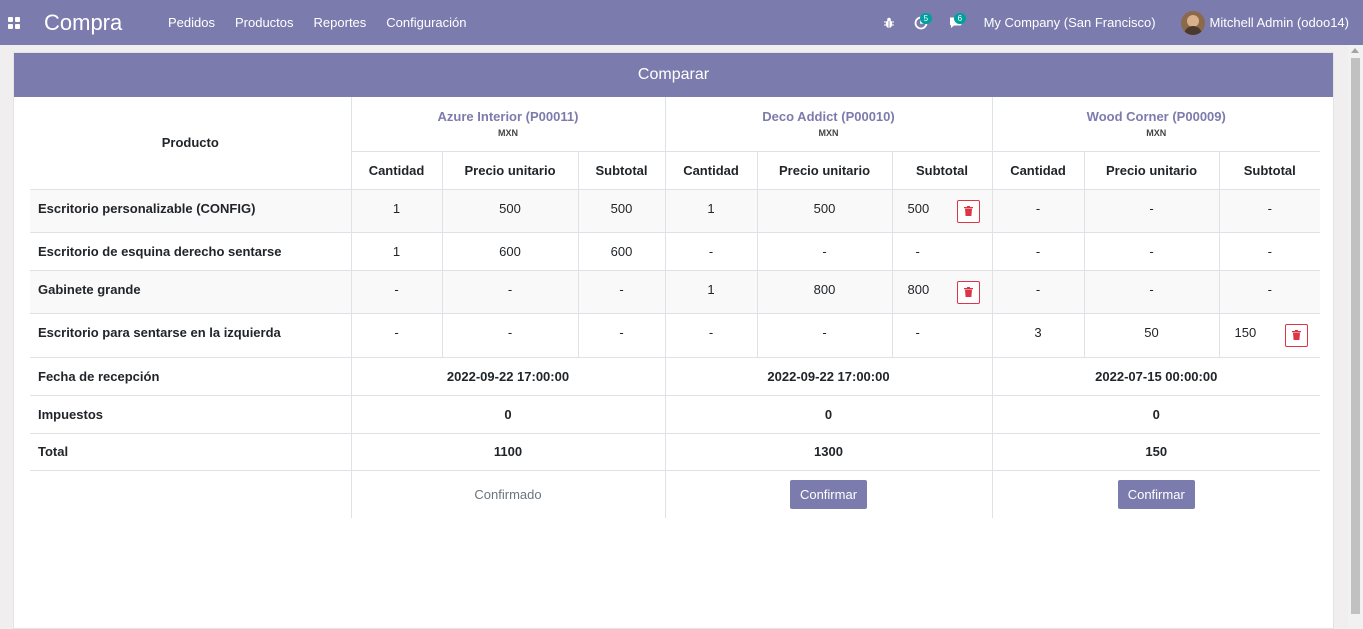  I want to click on menu-configuracion: Configuración, so click(426, 22).